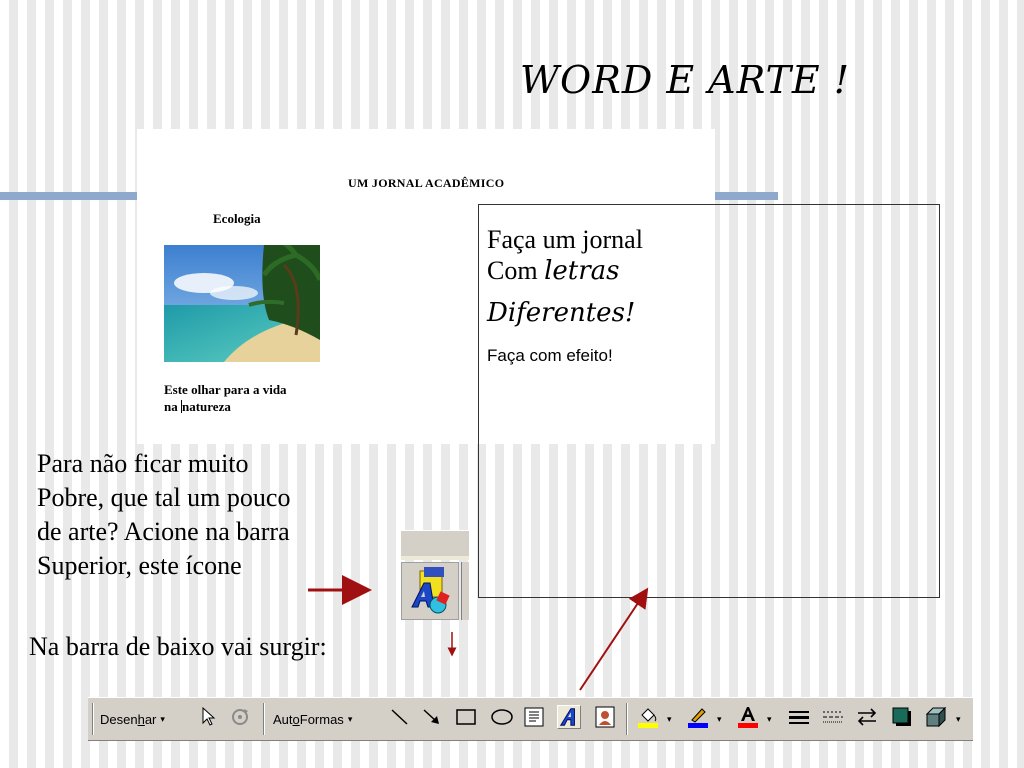 The image size is (1024, 768). I want to click on clip-art-icon, so click(605, 717).